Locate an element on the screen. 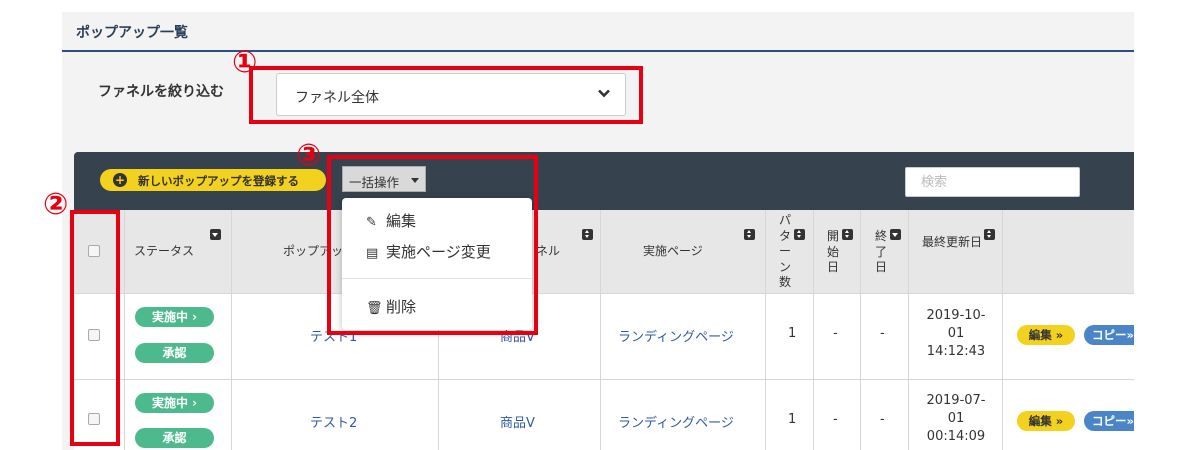  funnel-link: 商品V is located at coordinates (517, 421).